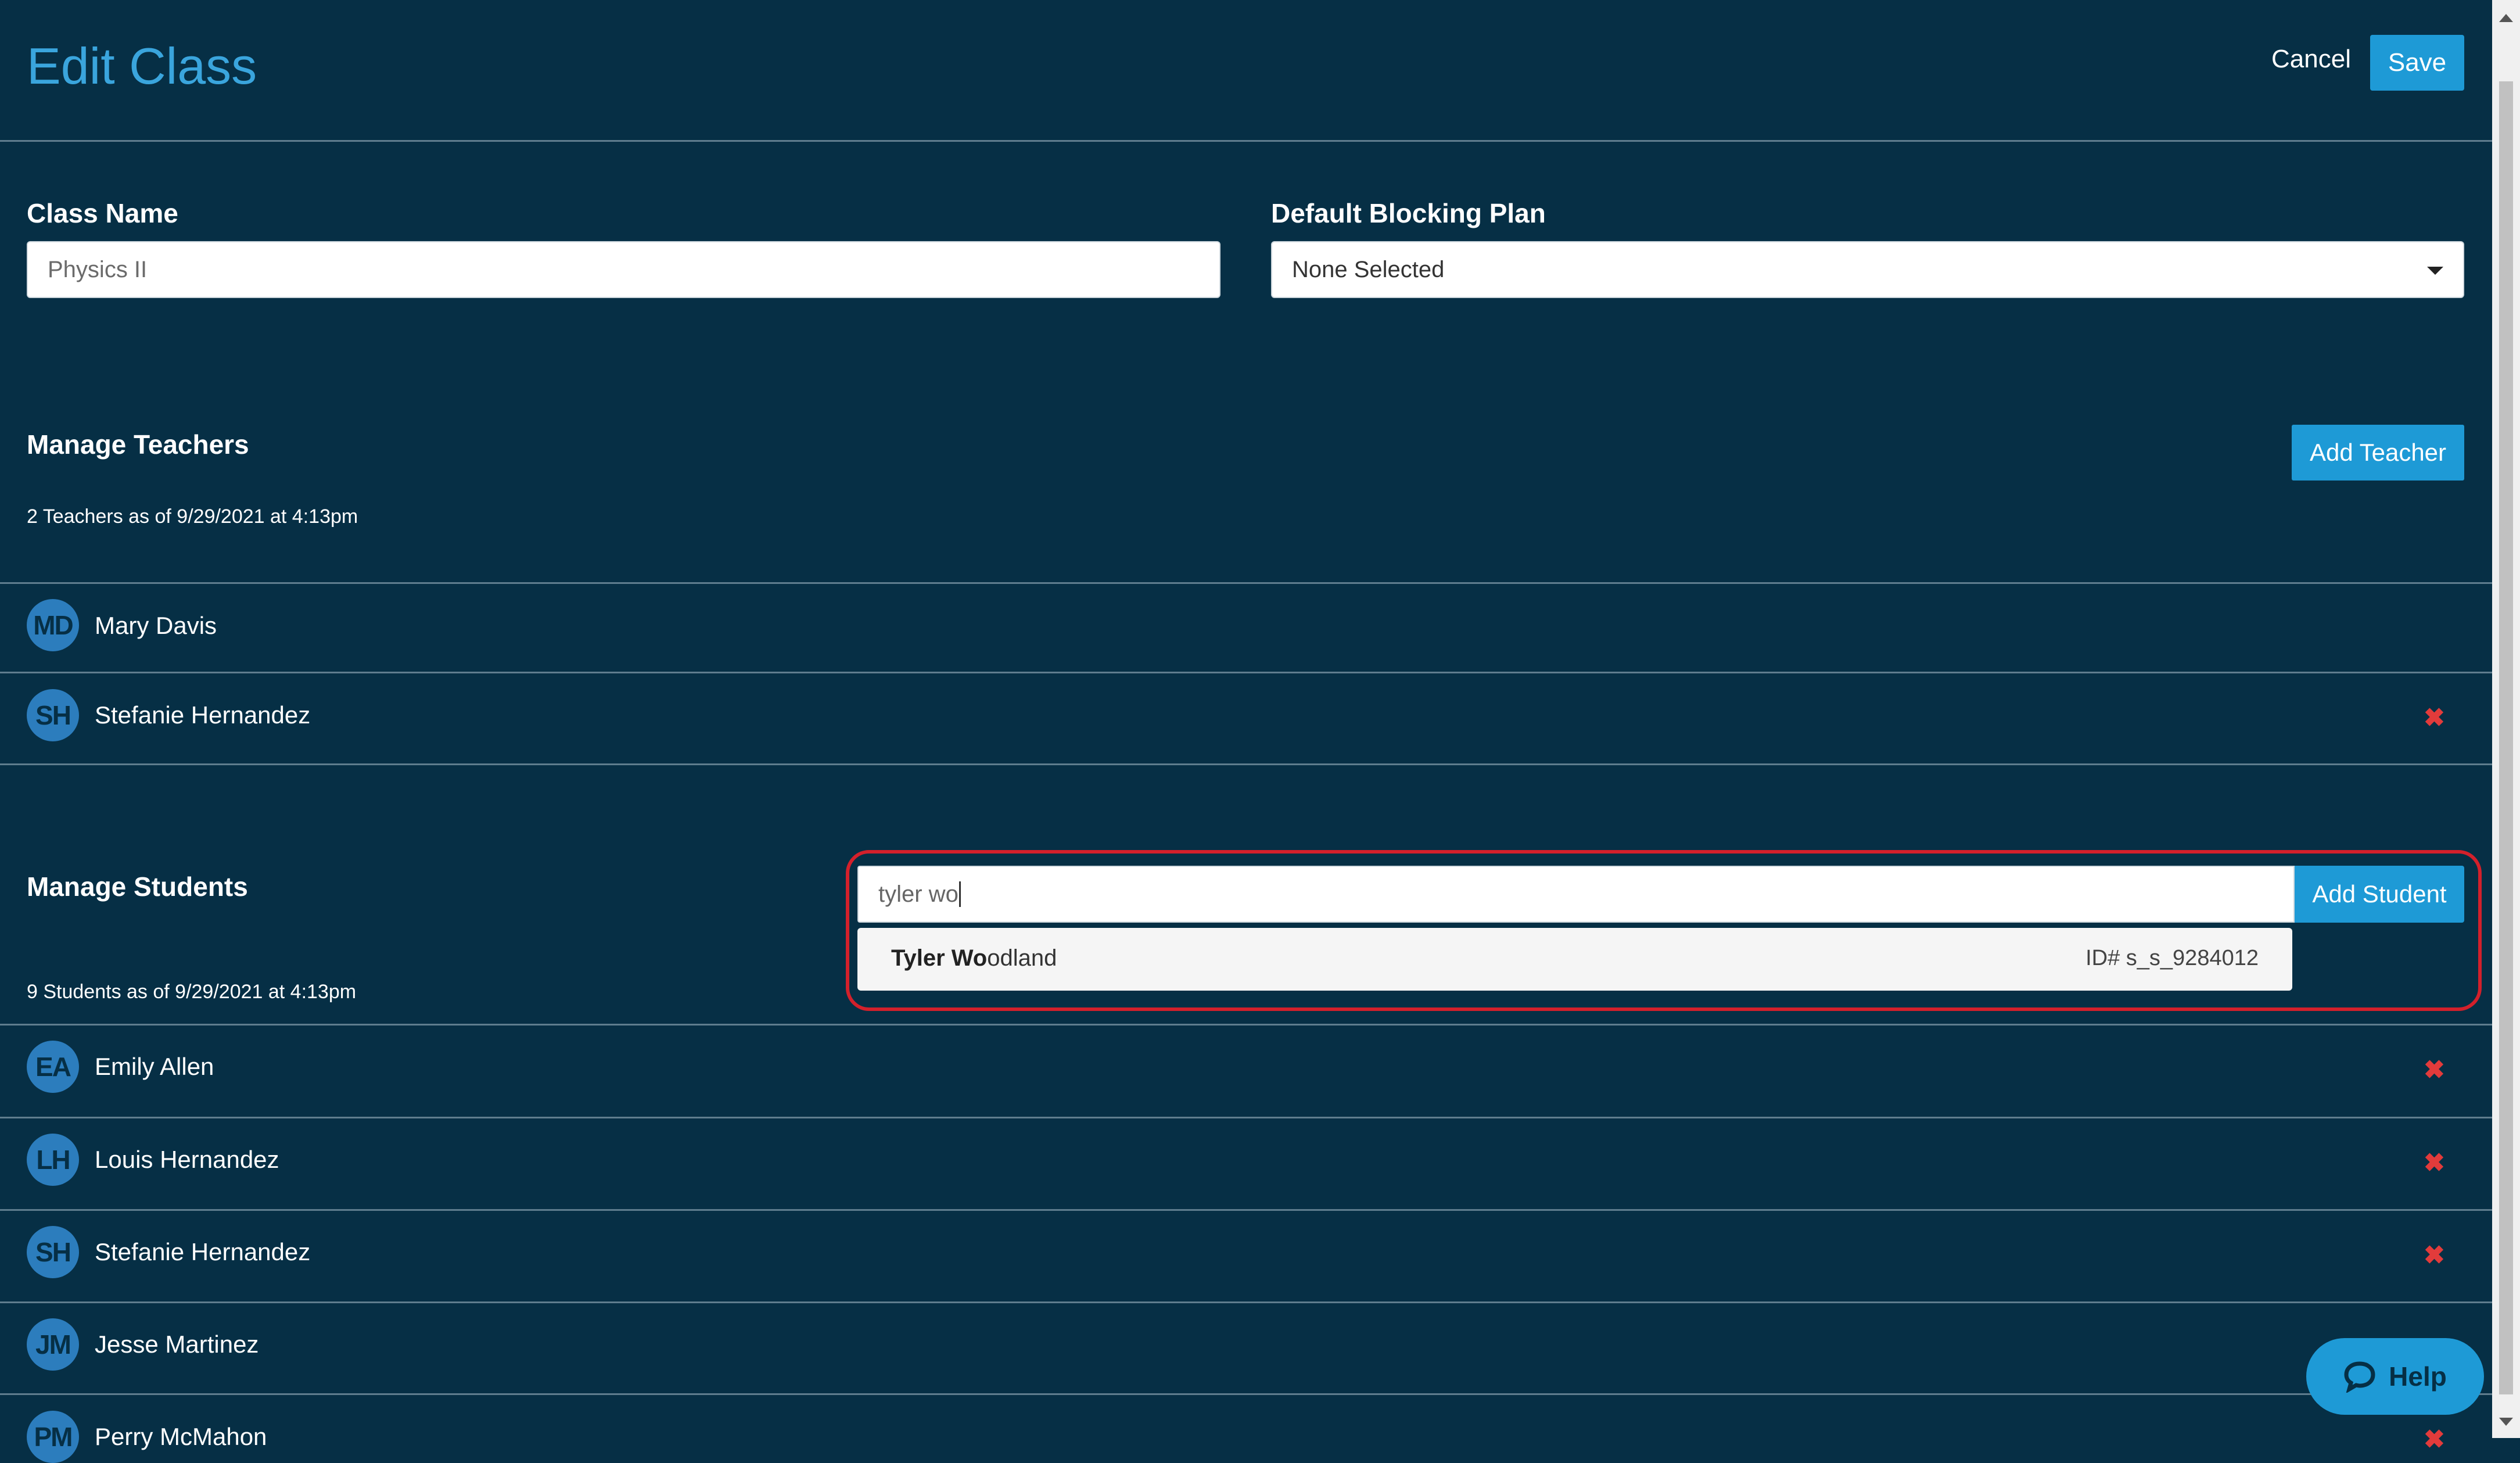 The height and width of the screenshot is (1463, 2520). What do you see at coordinates (2435, 271) in the screenshot?
I see `chevron-down-icon` at bounding box center [2435, 271].